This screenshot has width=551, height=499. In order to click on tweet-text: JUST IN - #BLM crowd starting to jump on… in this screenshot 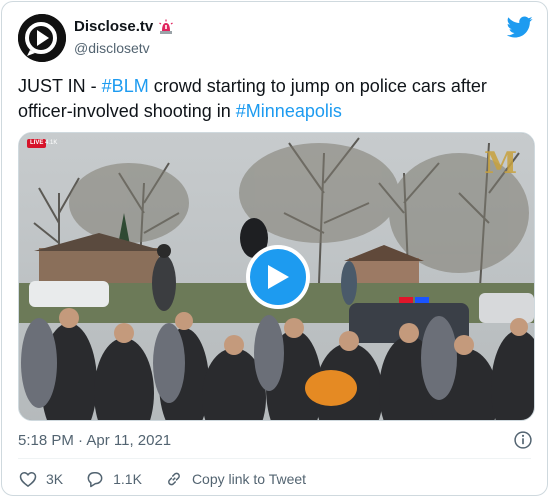, I will do `click(275, 99)`.